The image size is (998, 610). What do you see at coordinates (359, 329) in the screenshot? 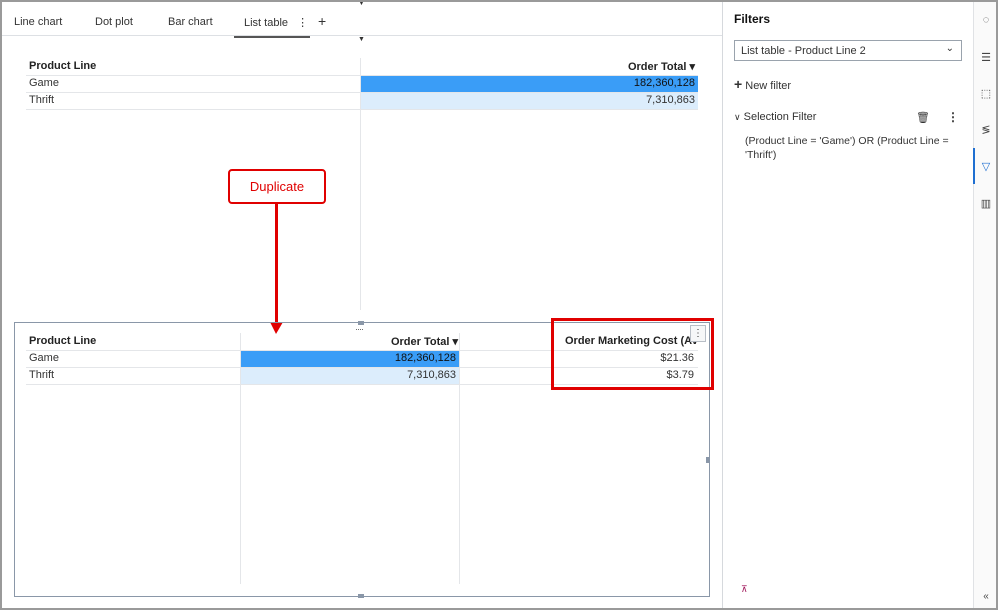
I see `drag-handle-icon: ····` at bounding box center [359, 329].